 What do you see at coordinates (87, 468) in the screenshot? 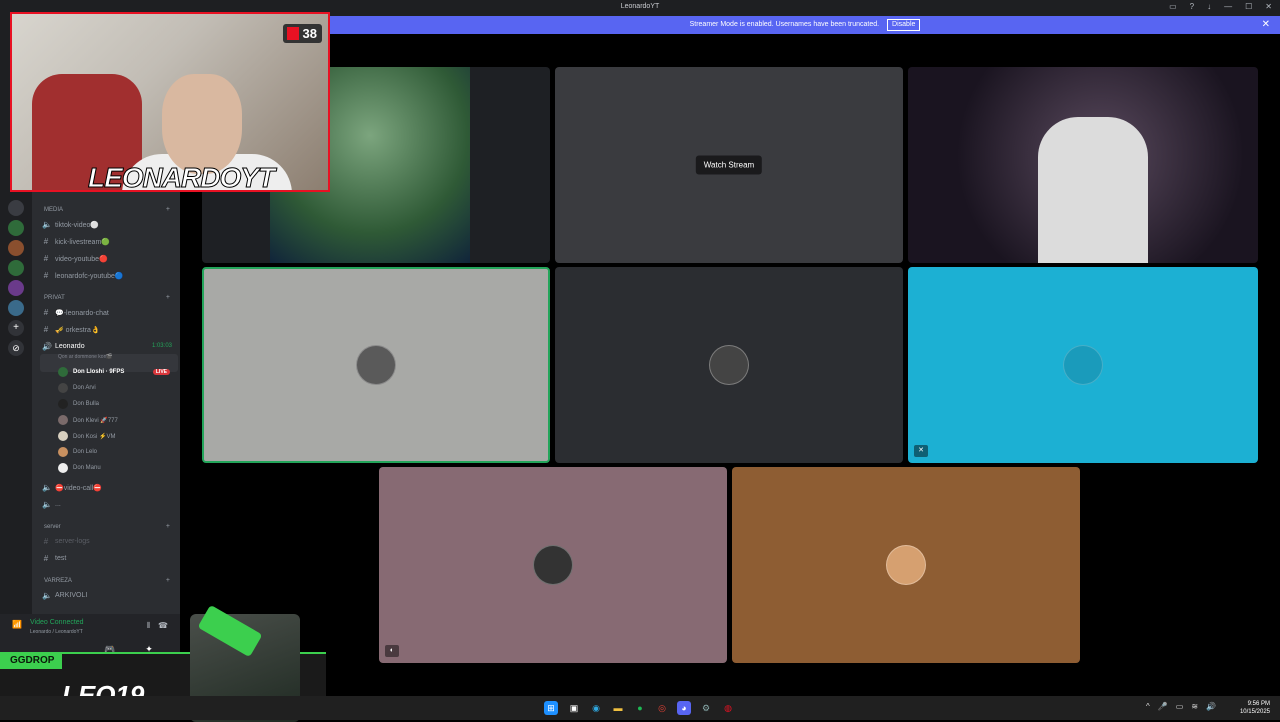
I see `user-name: Don Manu` at bounding box center [87, 468].